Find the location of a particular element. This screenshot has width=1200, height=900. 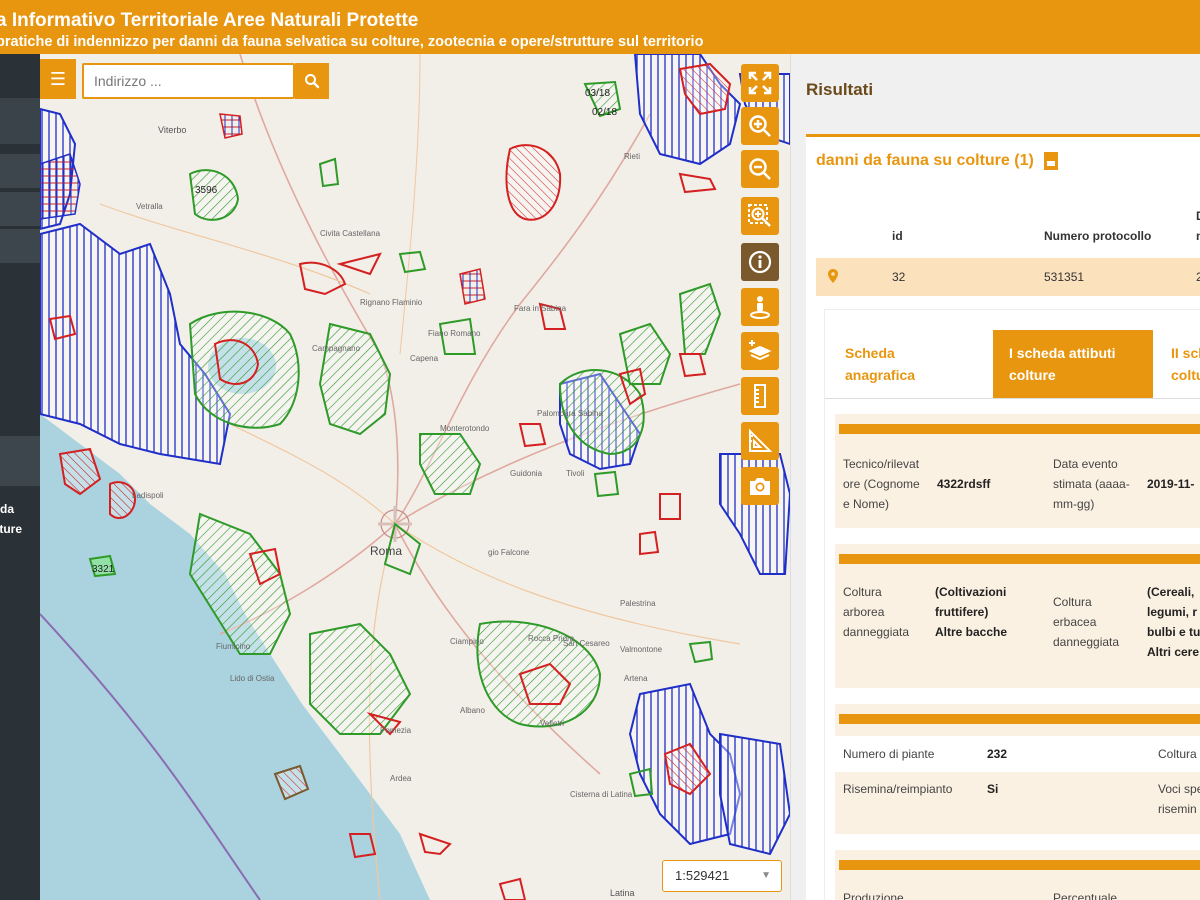

map-label-velletri: Velletri is located at coordinates (552, 723).